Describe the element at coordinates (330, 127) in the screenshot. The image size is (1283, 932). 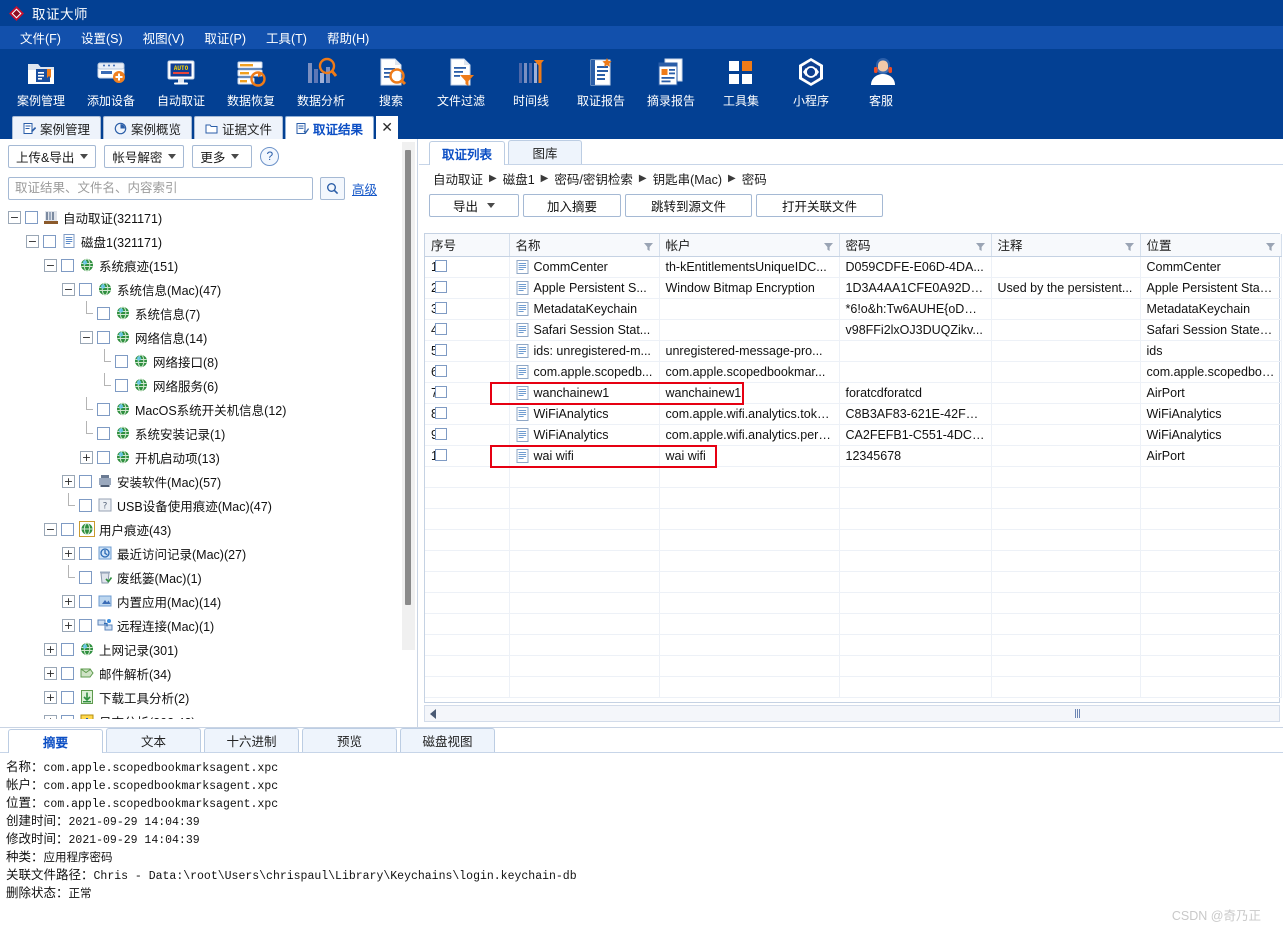
I see `tab-forensics-result: 取证结果` at that location.